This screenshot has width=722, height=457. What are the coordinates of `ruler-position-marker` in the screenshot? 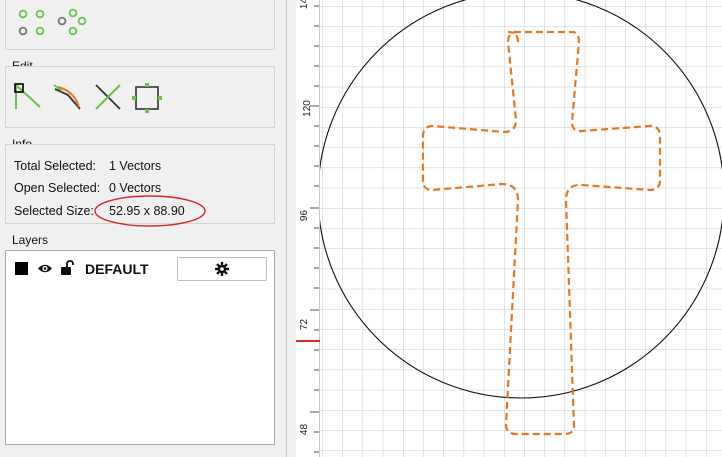 It's located at (308, 341).